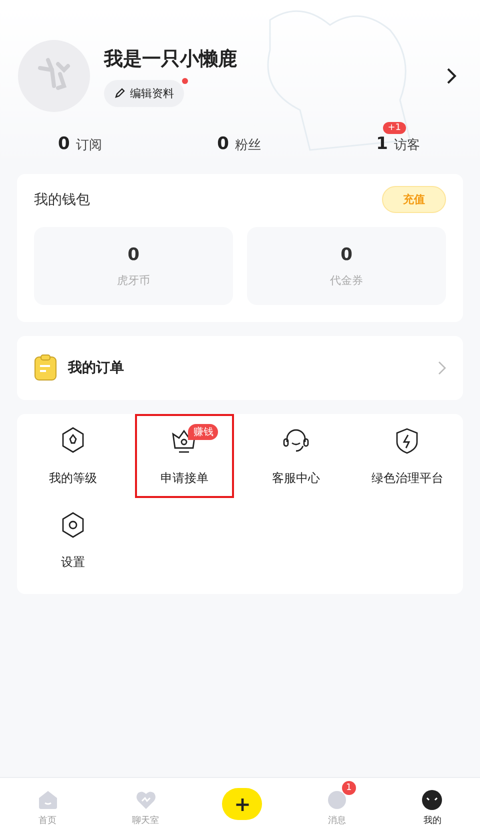 The height and width of the screenshot is (830, 480). Describe the element at coordinates (120, 93) in the screenshot. I see `pencil-icon` at that location.